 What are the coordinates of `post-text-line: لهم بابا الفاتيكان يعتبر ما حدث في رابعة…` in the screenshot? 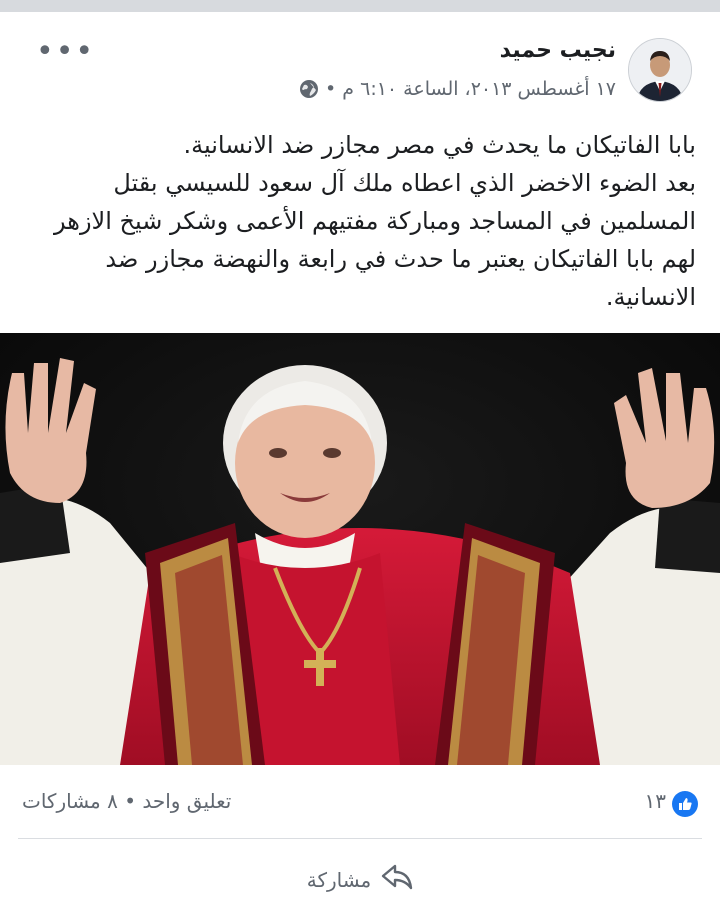 It's located at (400, 259).